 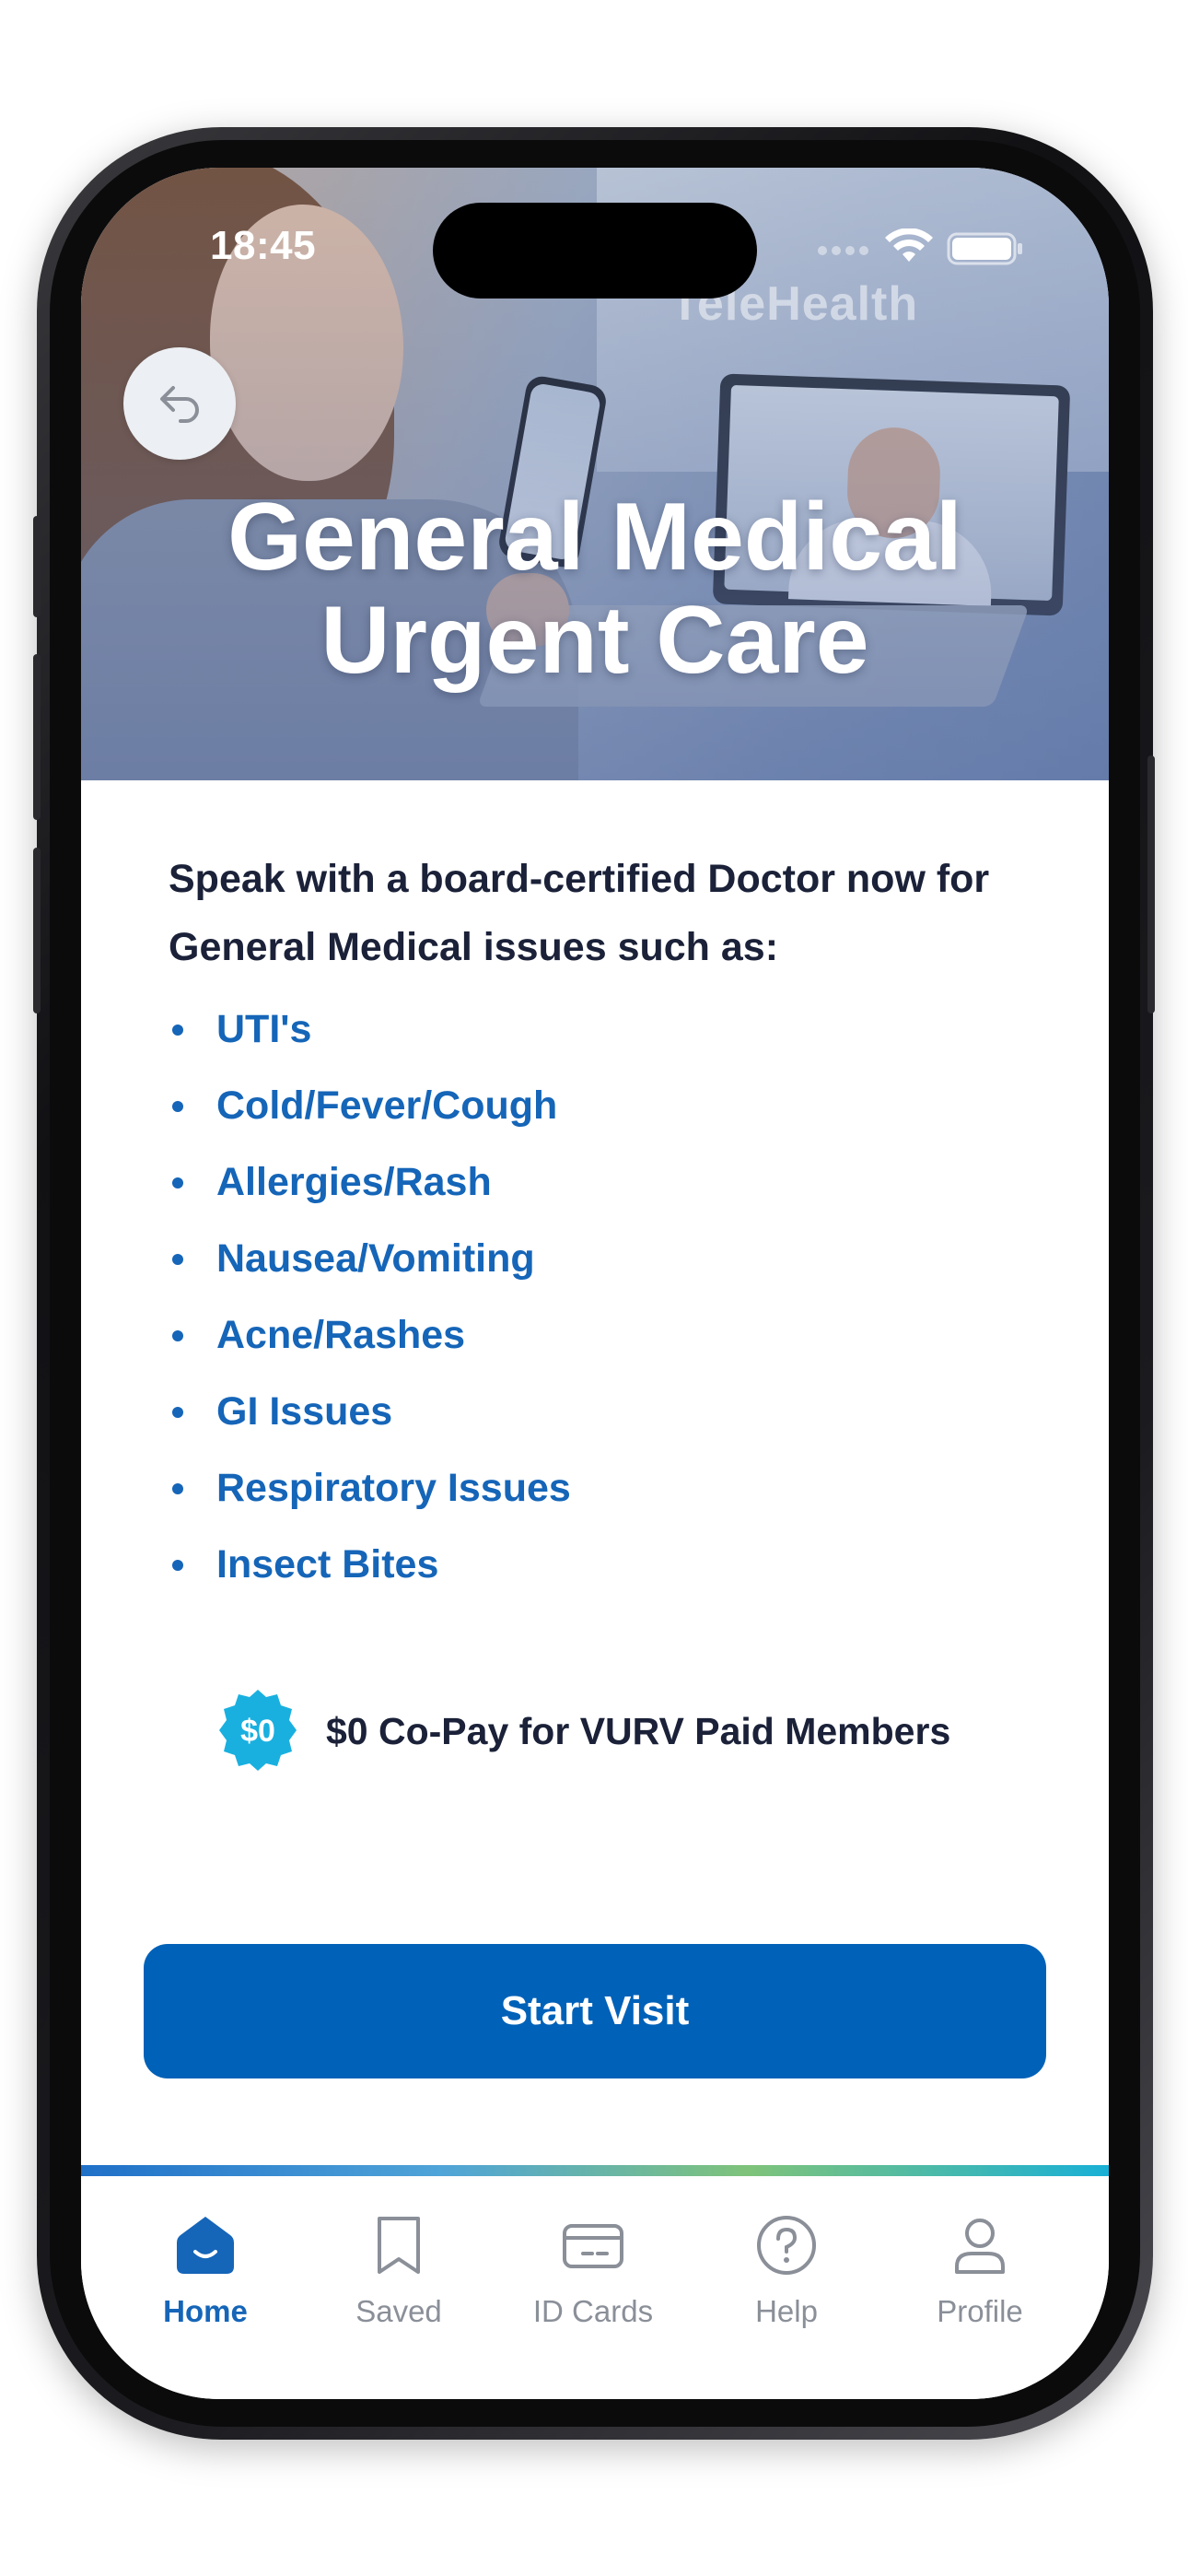 I want to click on cellular-signal-icon, so click(x=845, y=249).